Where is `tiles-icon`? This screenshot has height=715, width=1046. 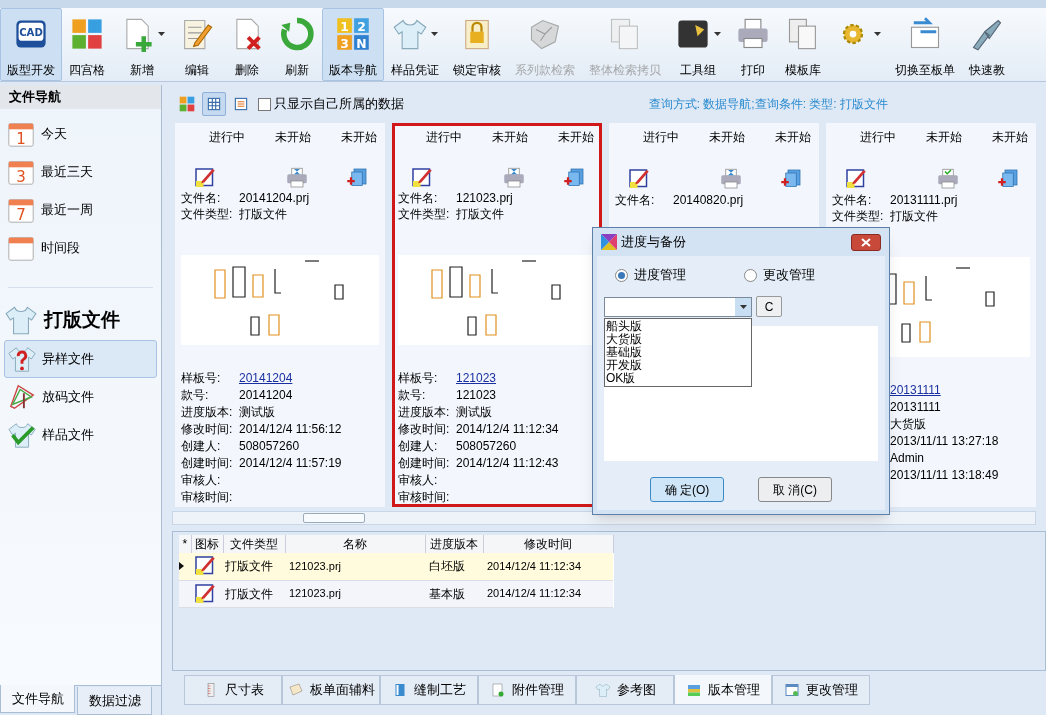 tiles-icon is located at coordinates (87, 34).